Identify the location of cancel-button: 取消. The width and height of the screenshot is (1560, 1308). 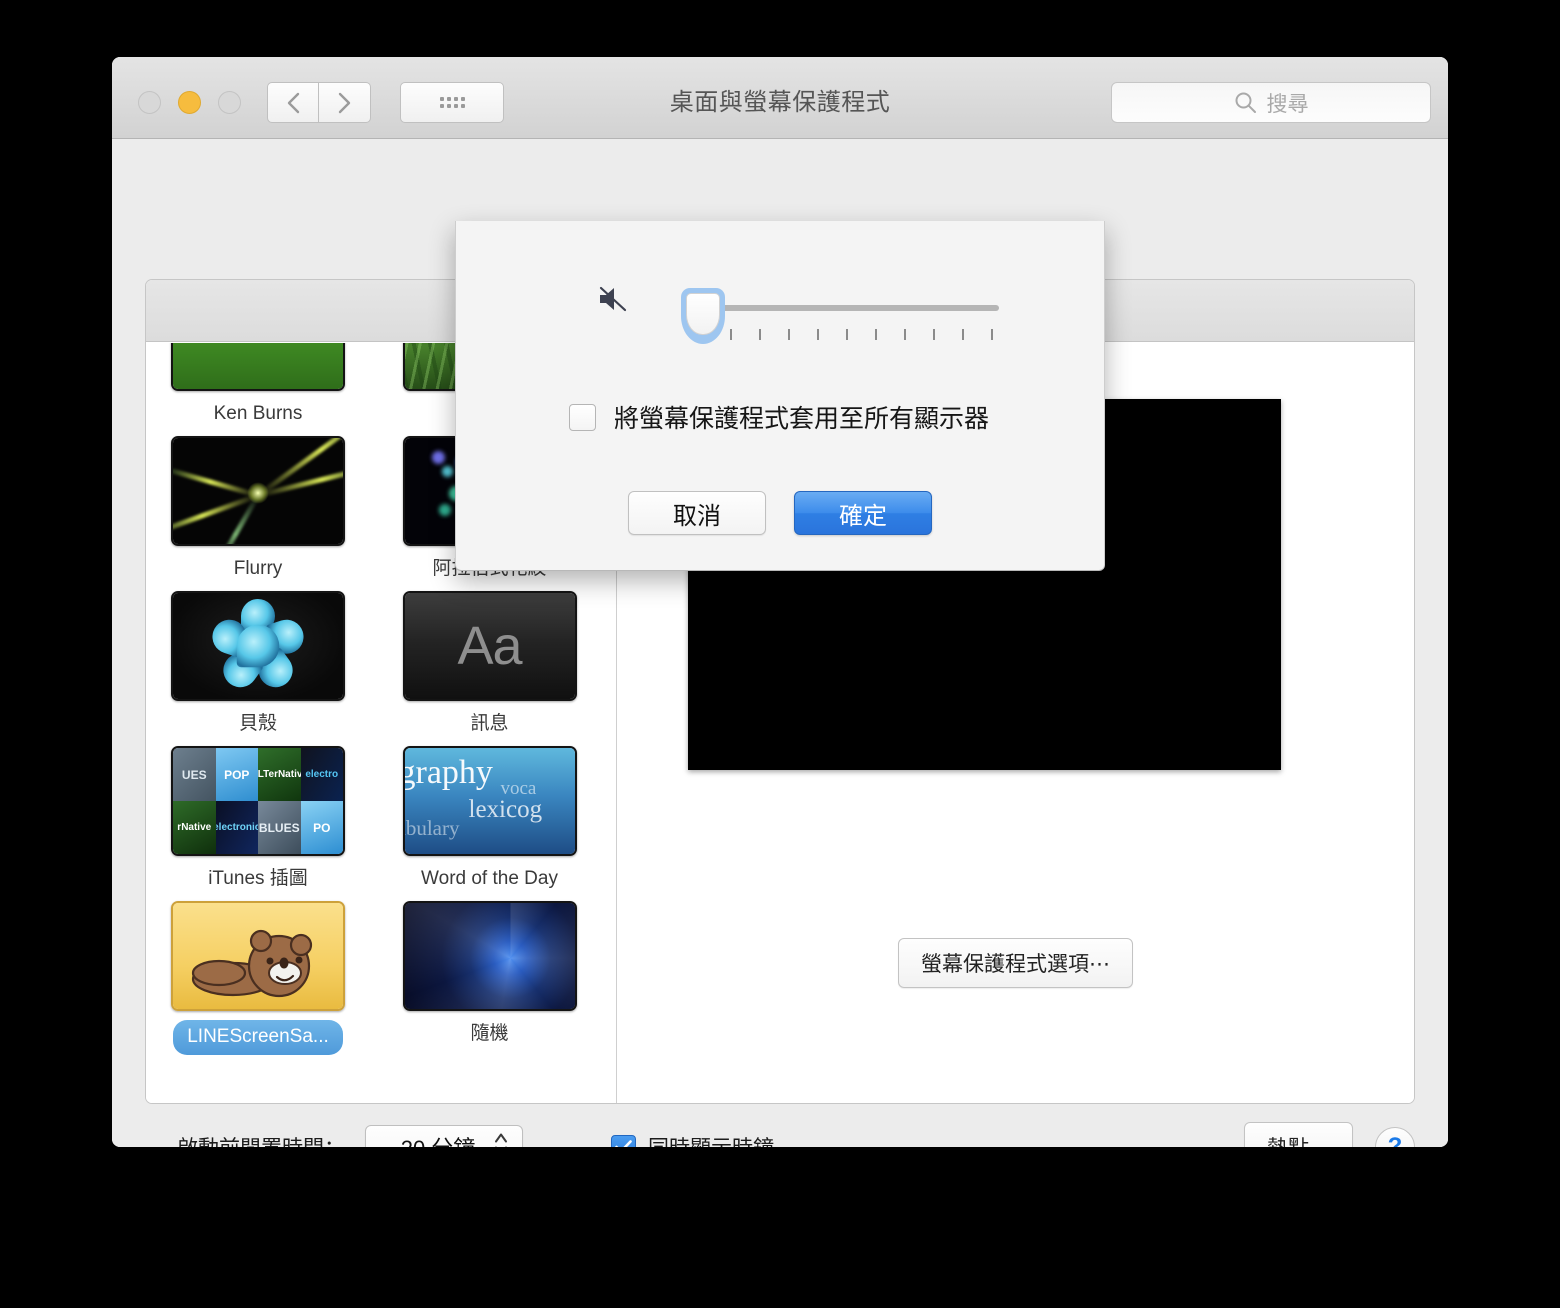
(697, 513).